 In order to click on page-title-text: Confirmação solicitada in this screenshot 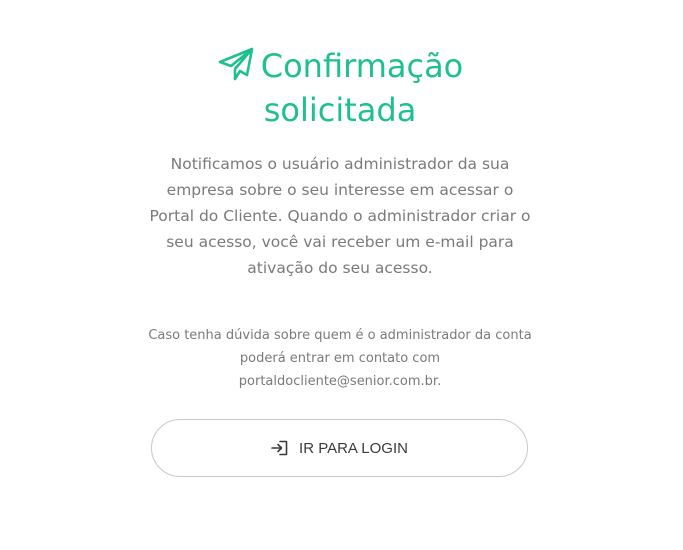, I will do `click(362, 88)`.